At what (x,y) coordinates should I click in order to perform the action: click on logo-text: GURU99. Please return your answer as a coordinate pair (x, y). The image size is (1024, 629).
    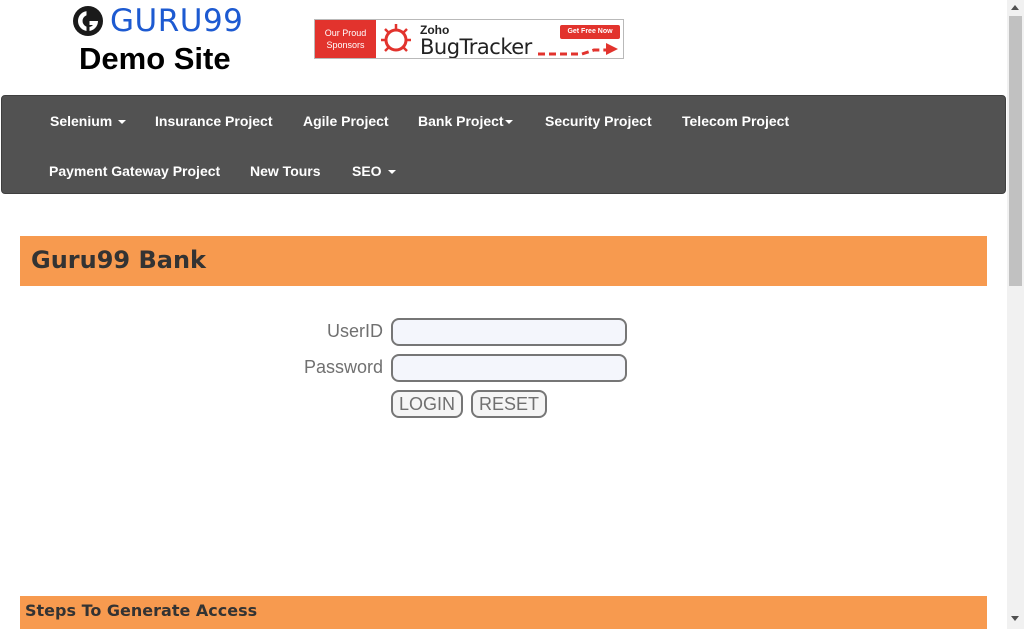
    Looking at the image, I should click on (177, 21).